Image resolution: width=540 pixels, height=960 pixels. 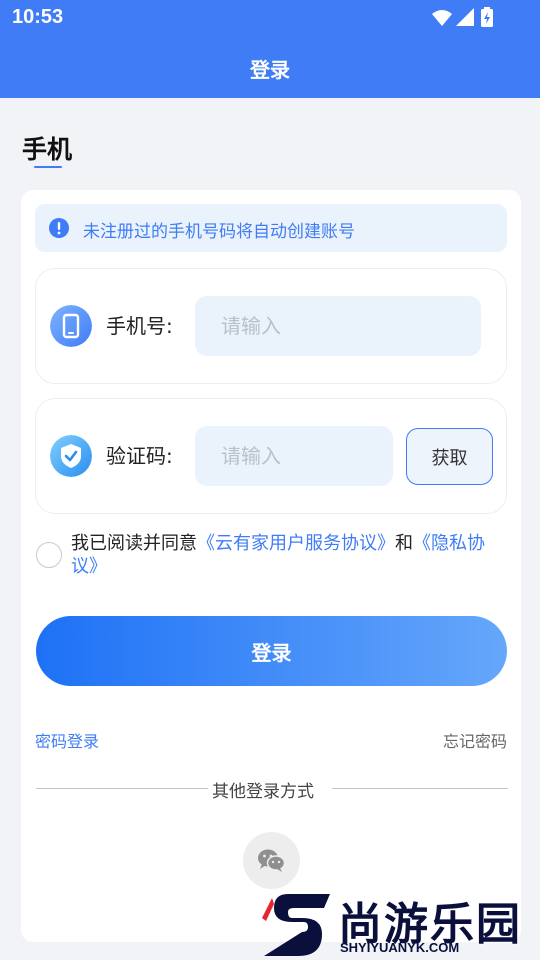 I want to click on app-bar: 登录, so click(x=270, y=67).